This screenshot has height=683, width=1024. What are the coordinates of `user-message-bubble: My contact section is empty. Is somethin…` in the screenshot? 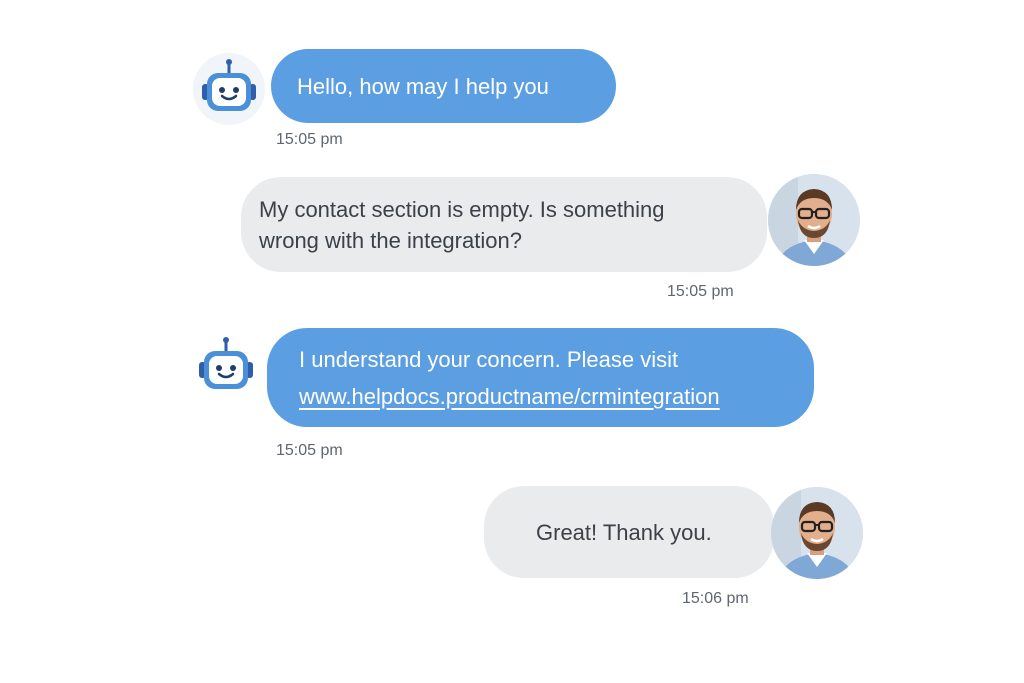 It's located at (504, 224).